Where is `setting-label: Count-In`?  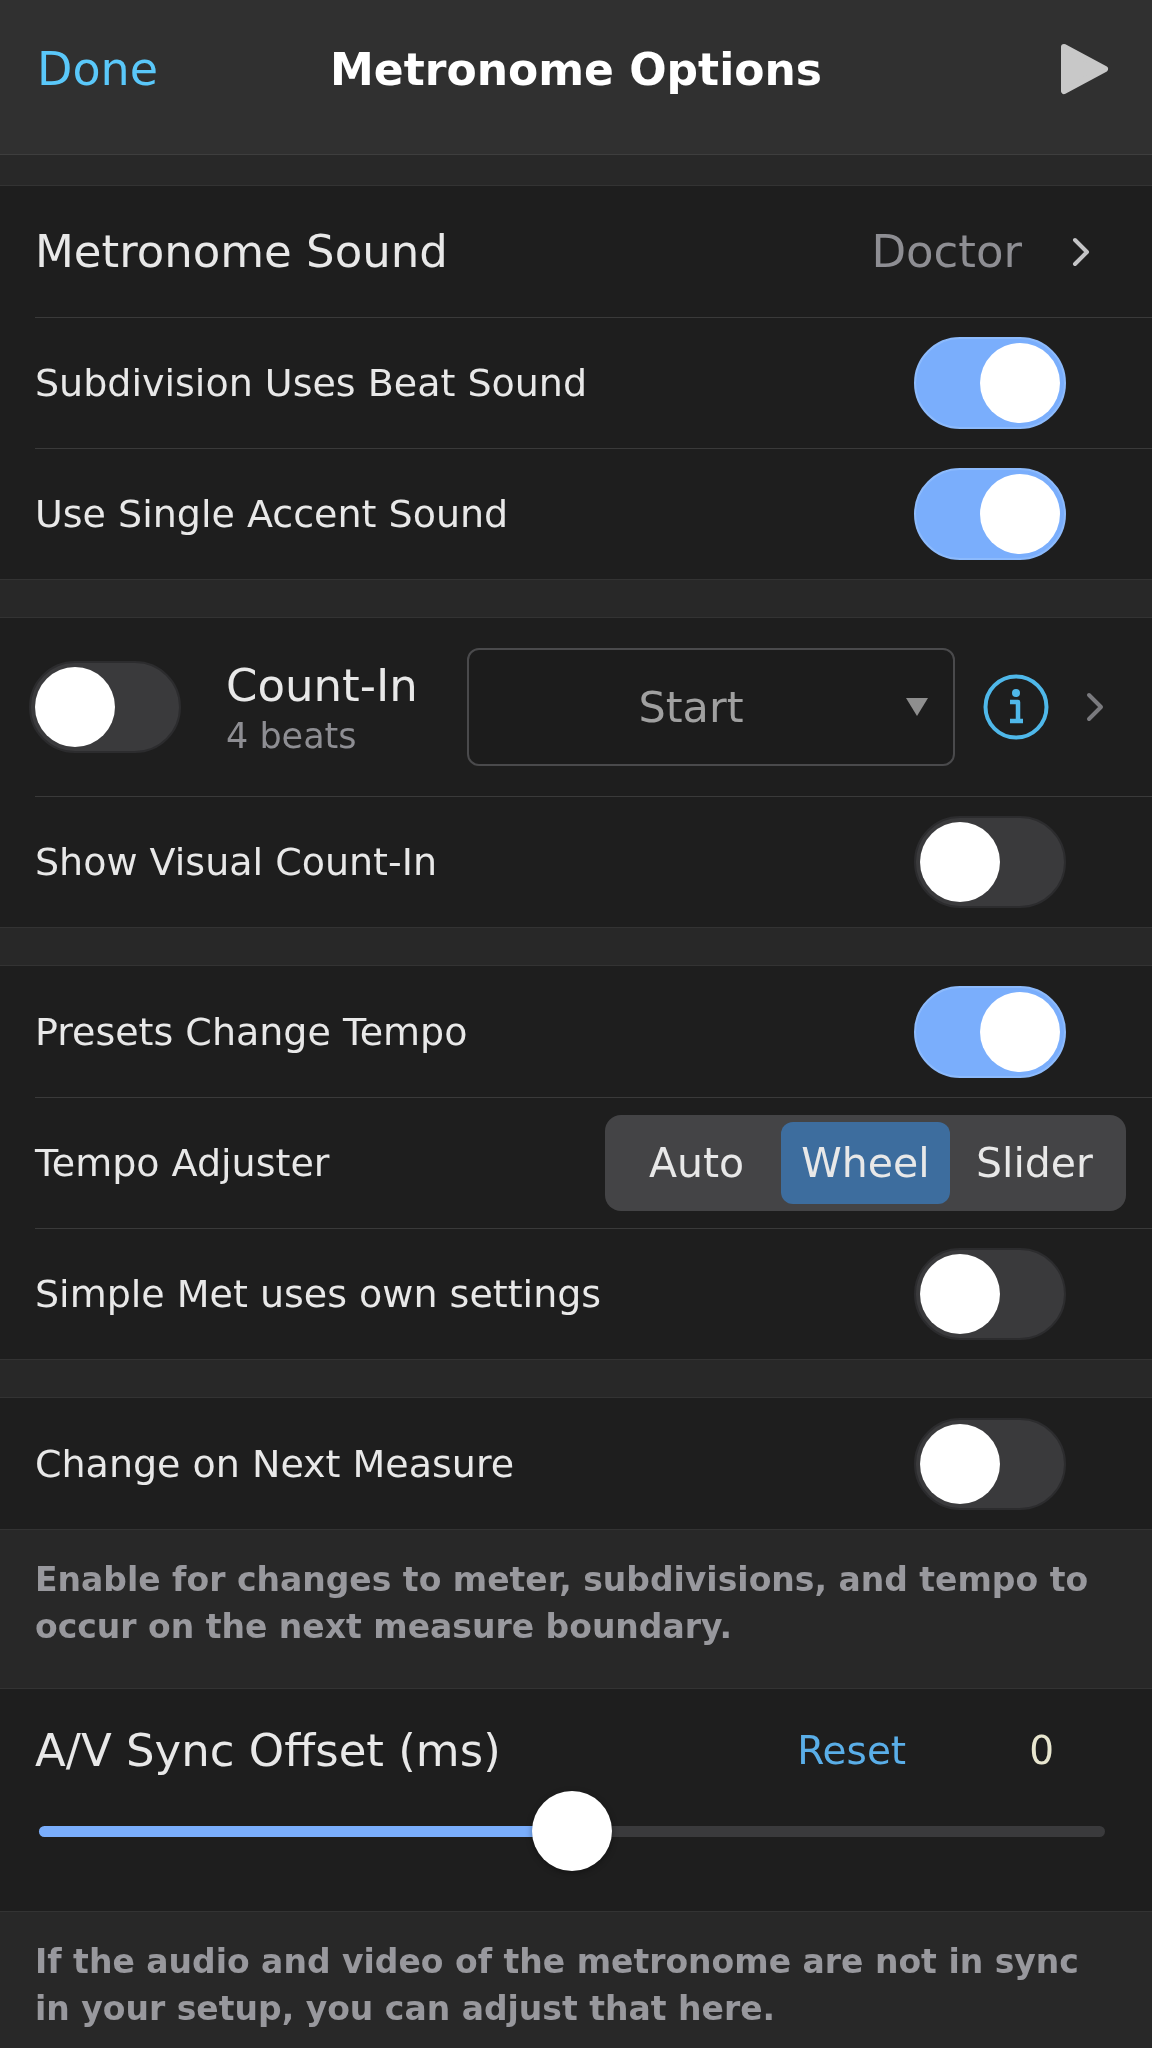
setting-label: Count-In is located at coordinates (322, 685).